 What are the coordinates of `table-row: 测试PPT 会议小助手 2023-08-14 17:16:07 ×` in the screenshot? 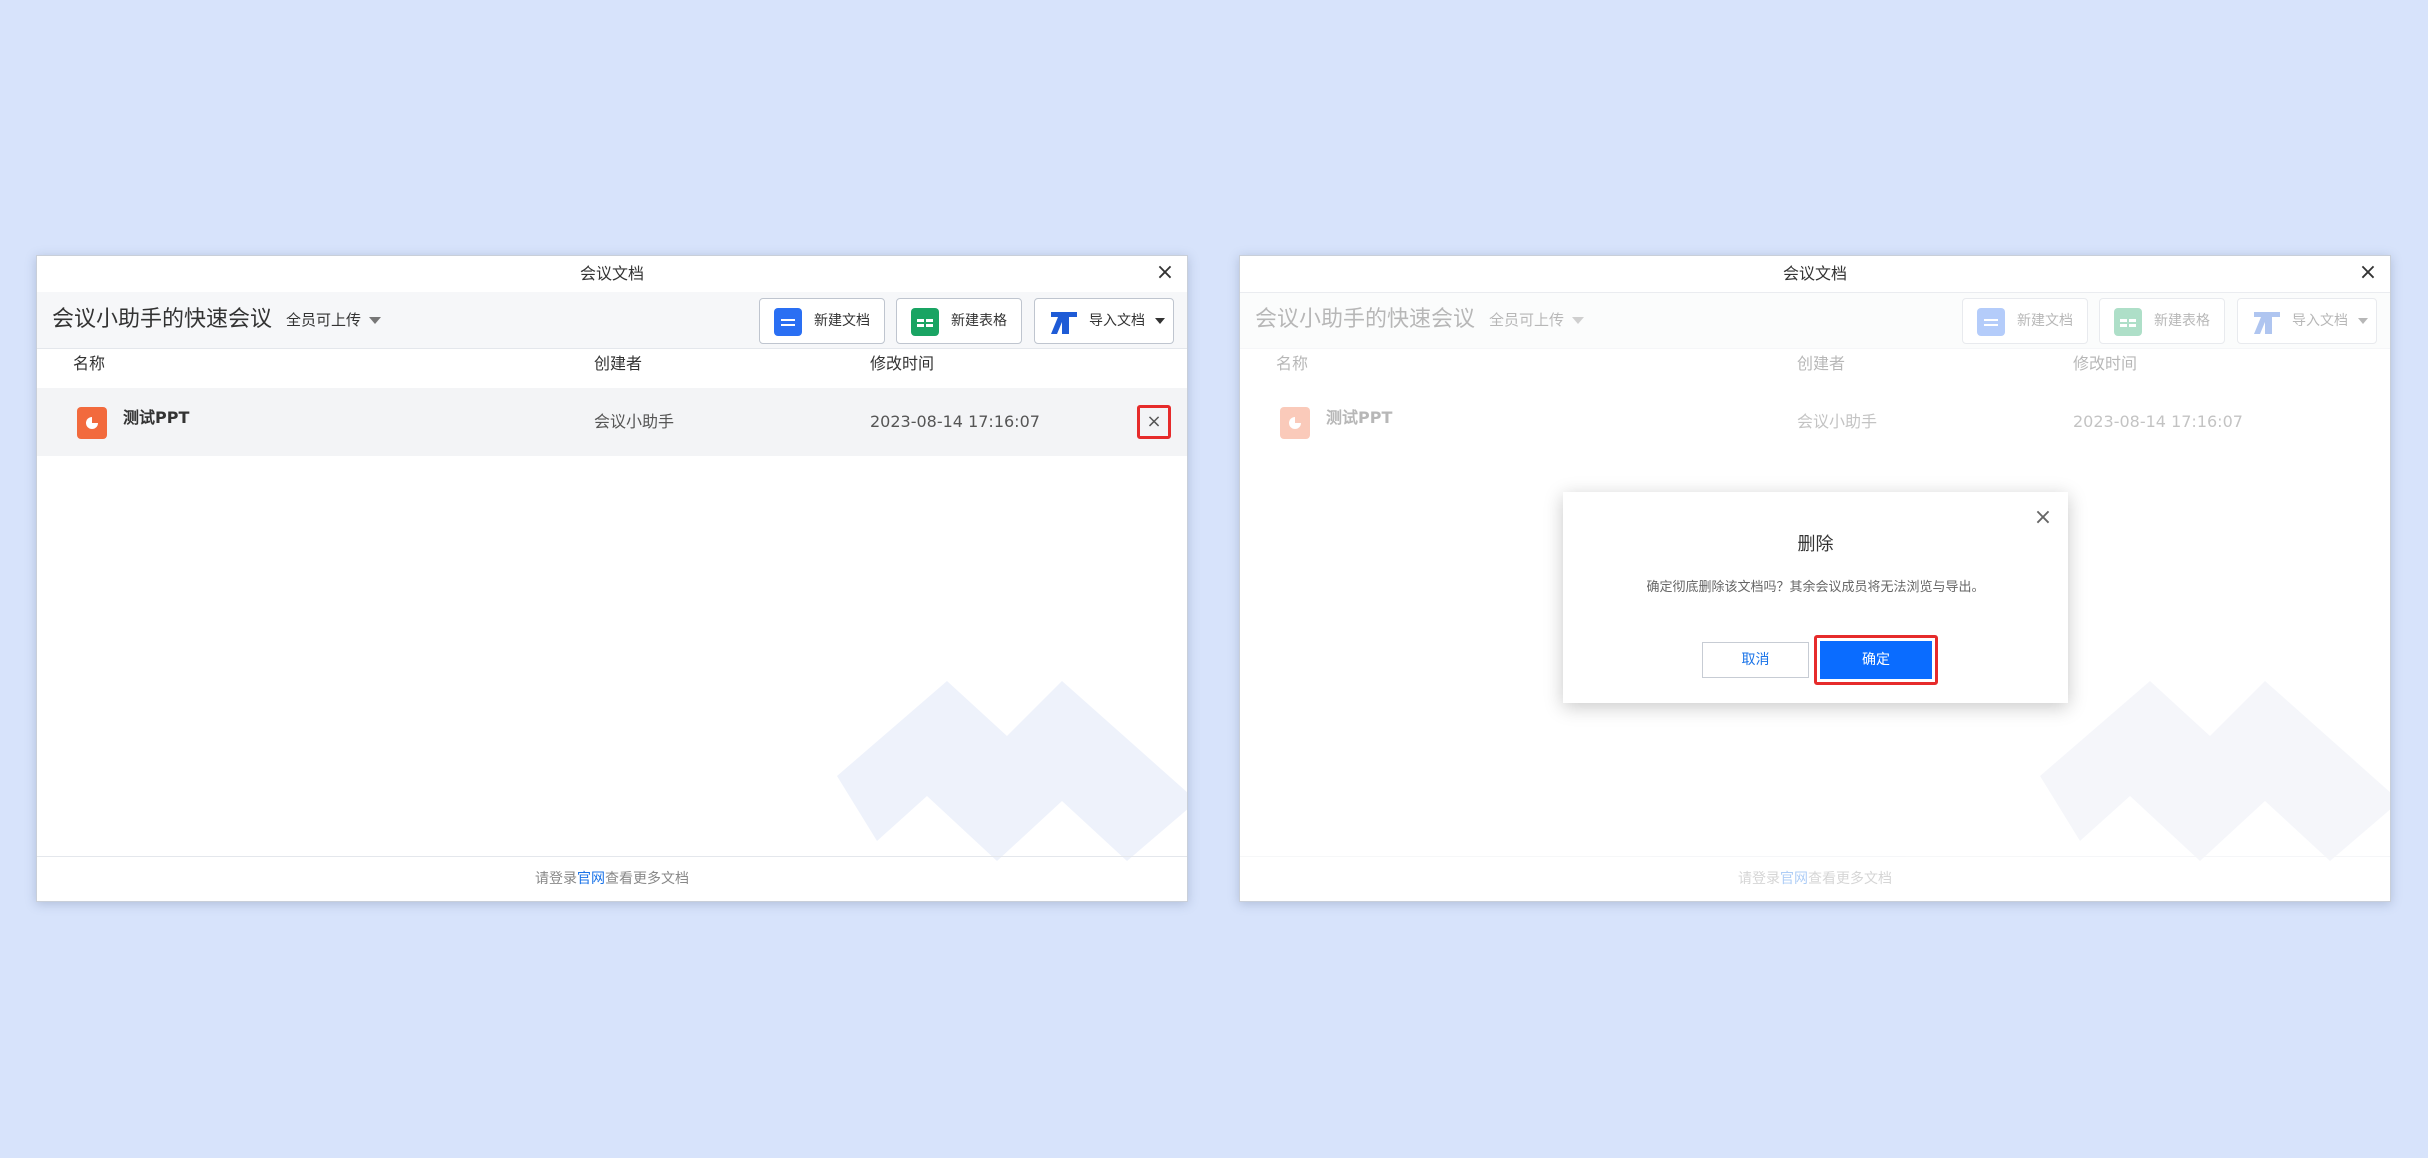 It's located at (612, 422).